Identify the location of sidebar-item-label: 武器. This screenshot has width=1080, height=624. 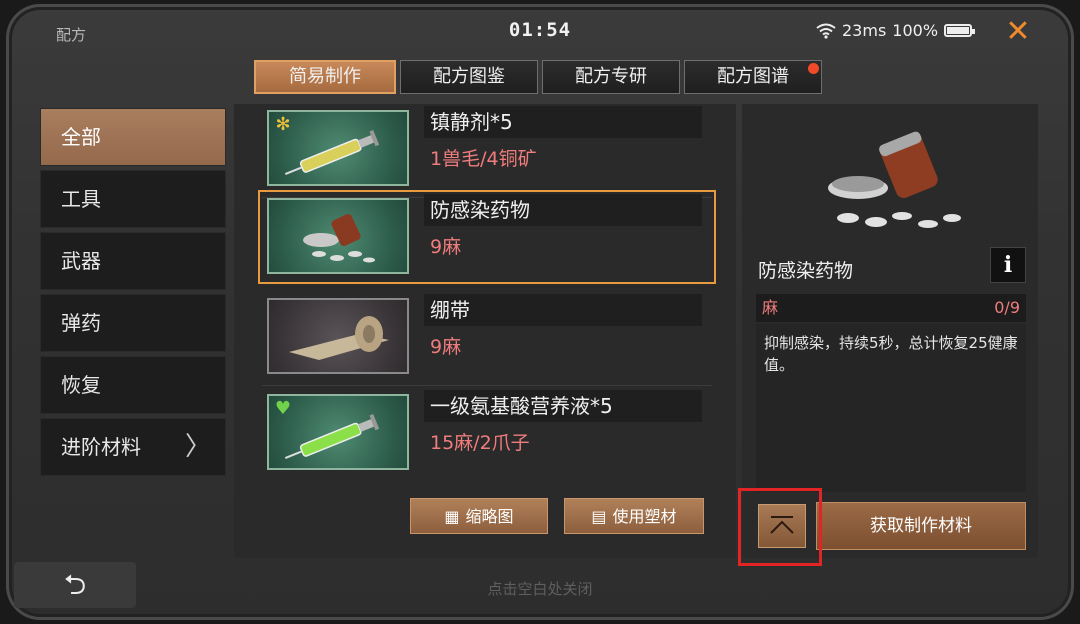
(81, 261).